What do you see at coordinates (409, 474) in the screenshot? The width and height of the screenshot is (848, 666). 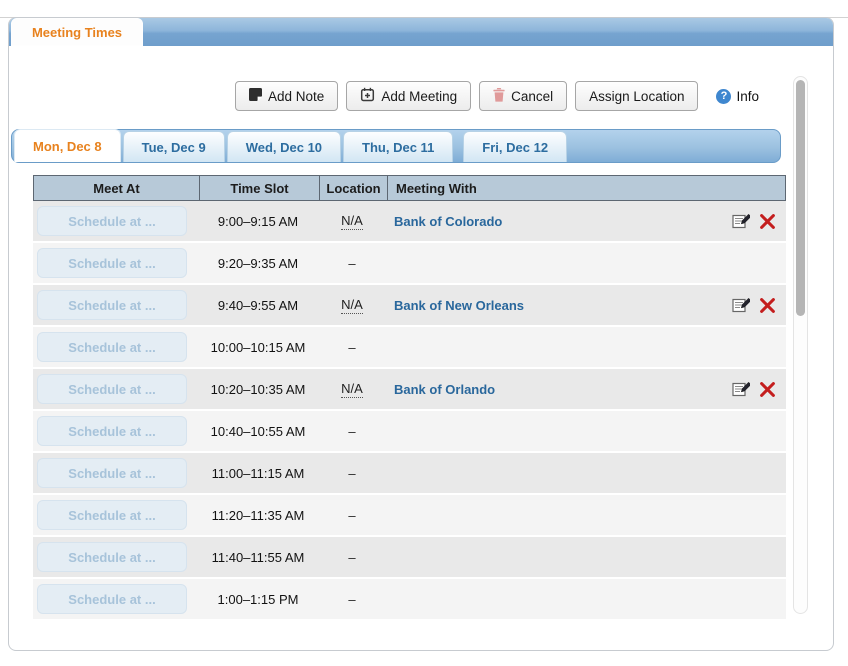 I see `table-row: Schedule at ... 11:00–11:15 AM –` at bounding box center [409, 474].